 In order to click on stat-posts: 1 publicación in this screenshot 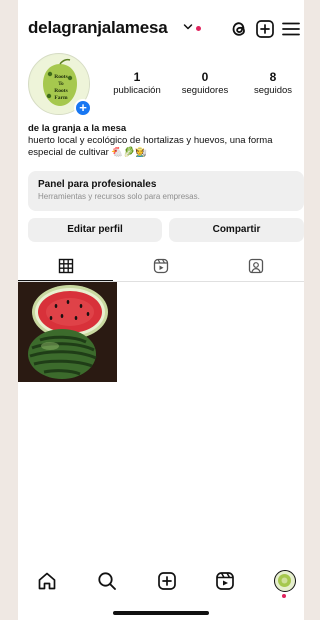, I will do `click(137, 83)`.